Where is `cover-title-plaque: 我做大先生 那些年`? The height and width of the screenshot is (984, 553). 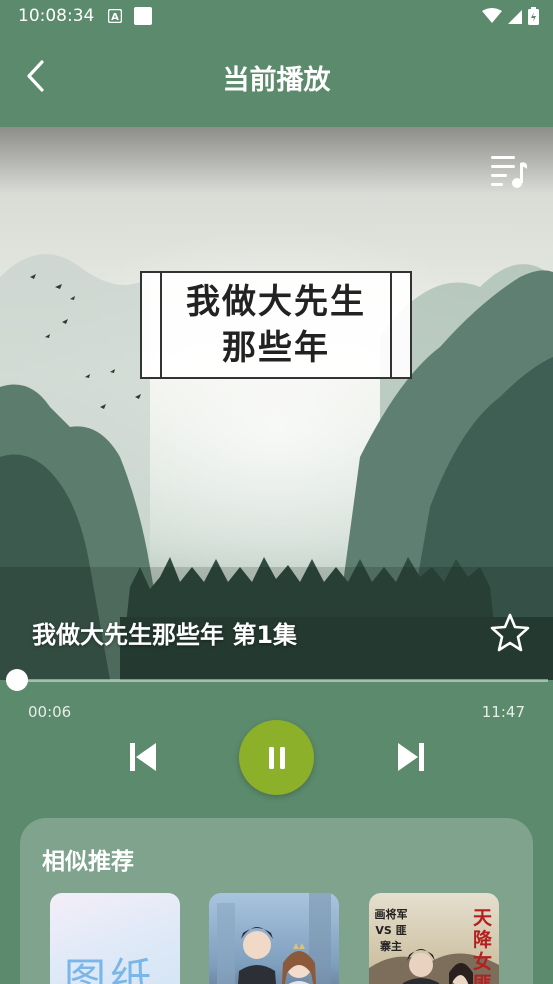 cover-title-plaque: 我做大先生 那些年 is located at coordinates (276, 325).